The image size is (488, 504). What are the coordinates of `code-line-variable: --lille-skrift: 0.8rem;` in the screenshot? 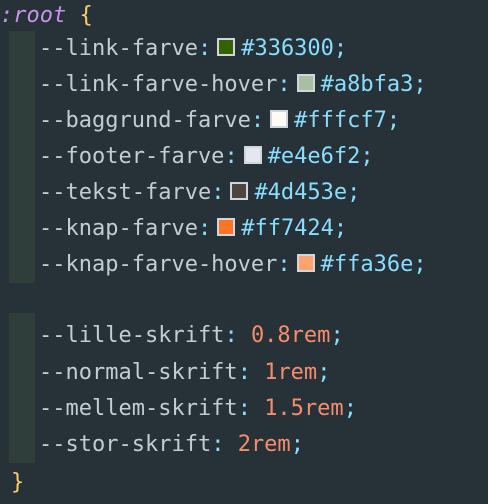 It's located at (191, 336).